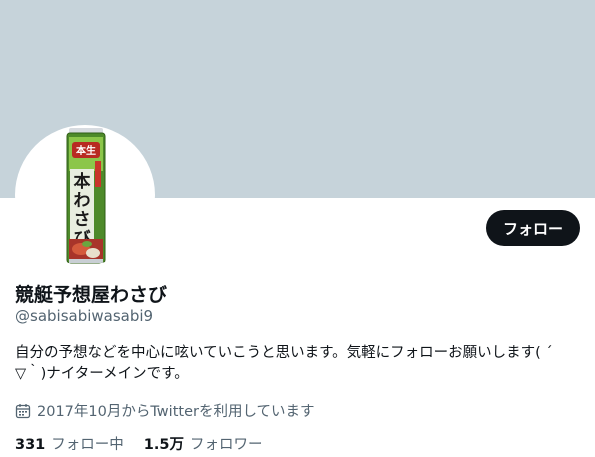  I want to click on follow-button: フォロー, so click(533, 228).